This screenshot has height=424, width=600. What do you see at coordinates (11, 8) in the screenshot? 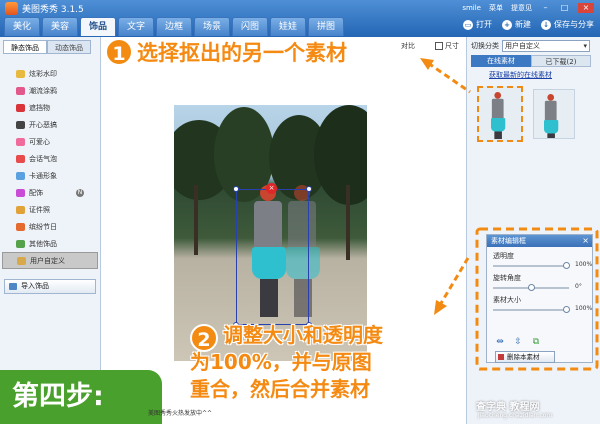
I see `app-logo-icon` at bounding box center [11, 8].